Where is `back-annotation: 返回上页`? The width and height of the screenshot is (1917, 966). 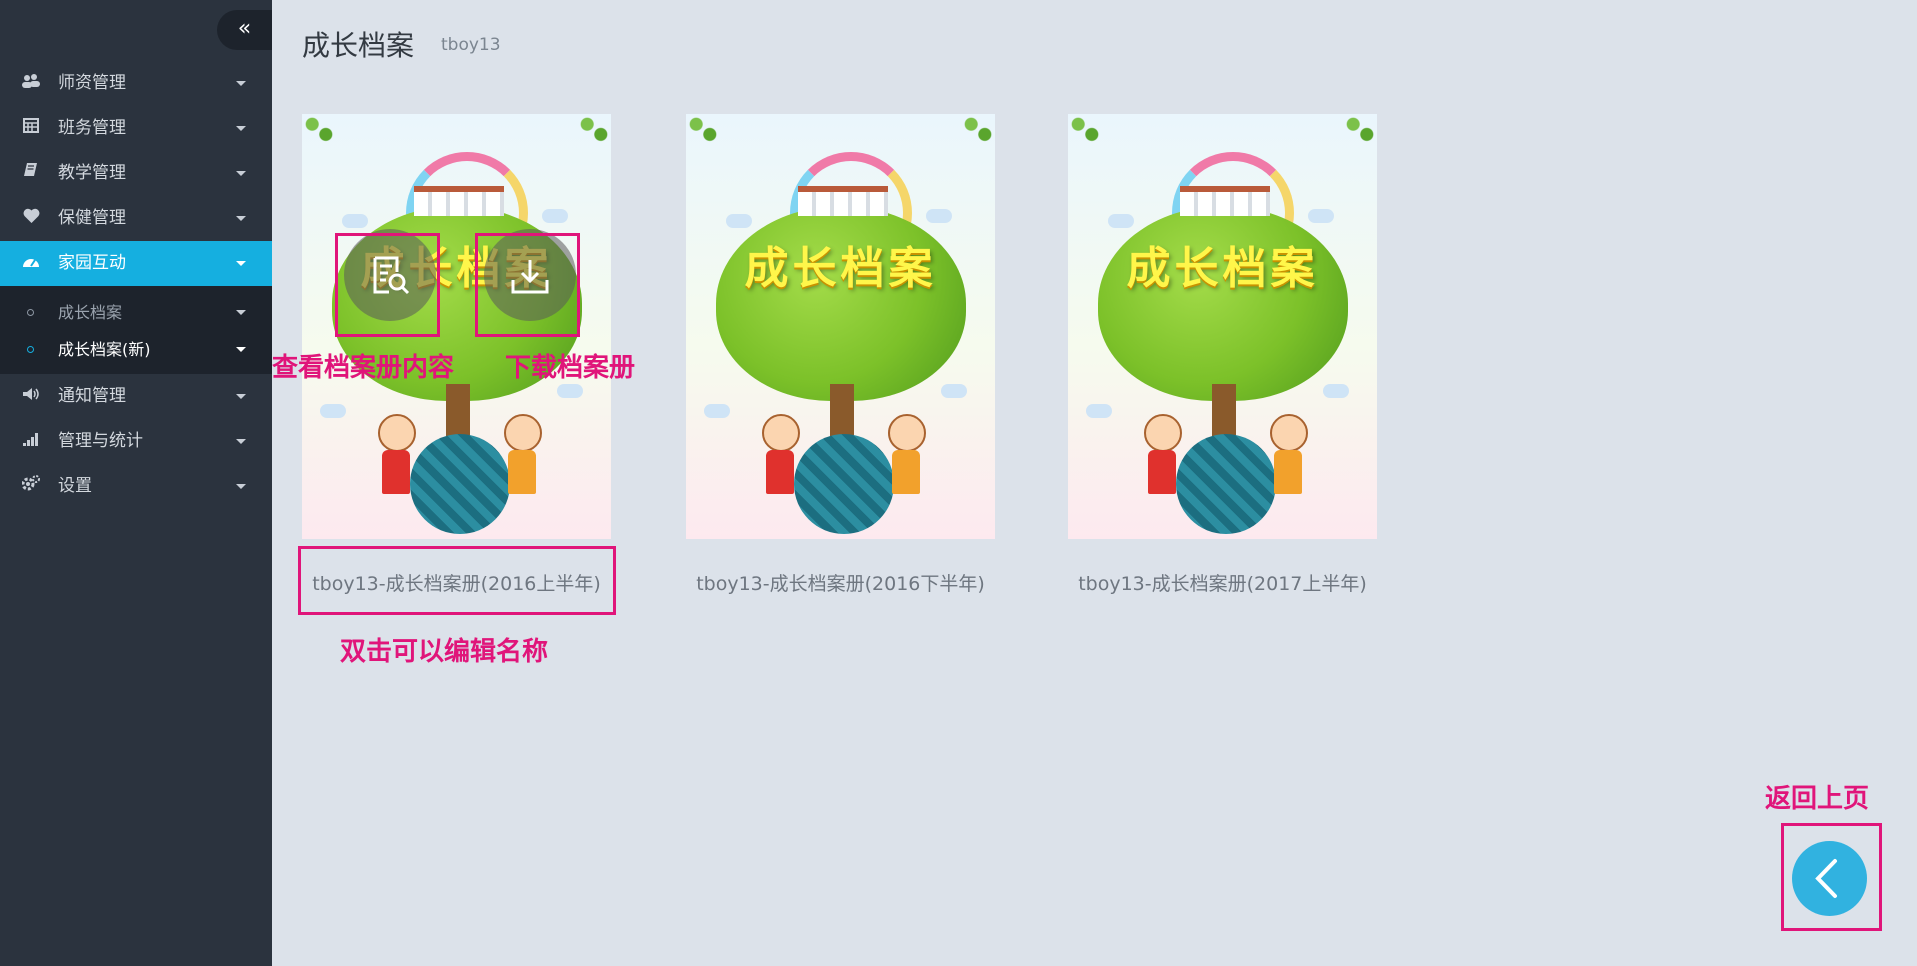 back-annotation: 返回上页 is located at coordinates (1817, 799).